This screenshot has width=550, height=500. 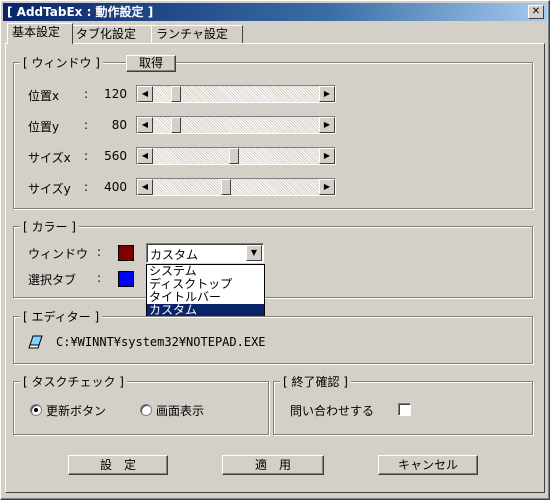 What do you see at coordinates (275, 12) in the screenshot?
I see `title-bar: [ AddTabEx : 動作設定 ] ✕` at bounding box center [275, 12].